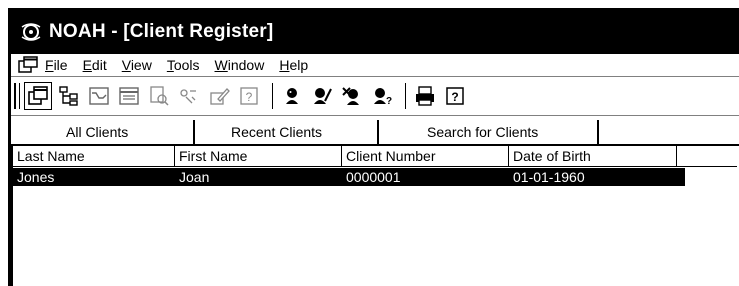 The width and height of the screenshot is (739, 286). What do you see at coordinates (36, 177) in the screenshot?
I see `cell-last-name: Jones` at bounding box center [36, 177].